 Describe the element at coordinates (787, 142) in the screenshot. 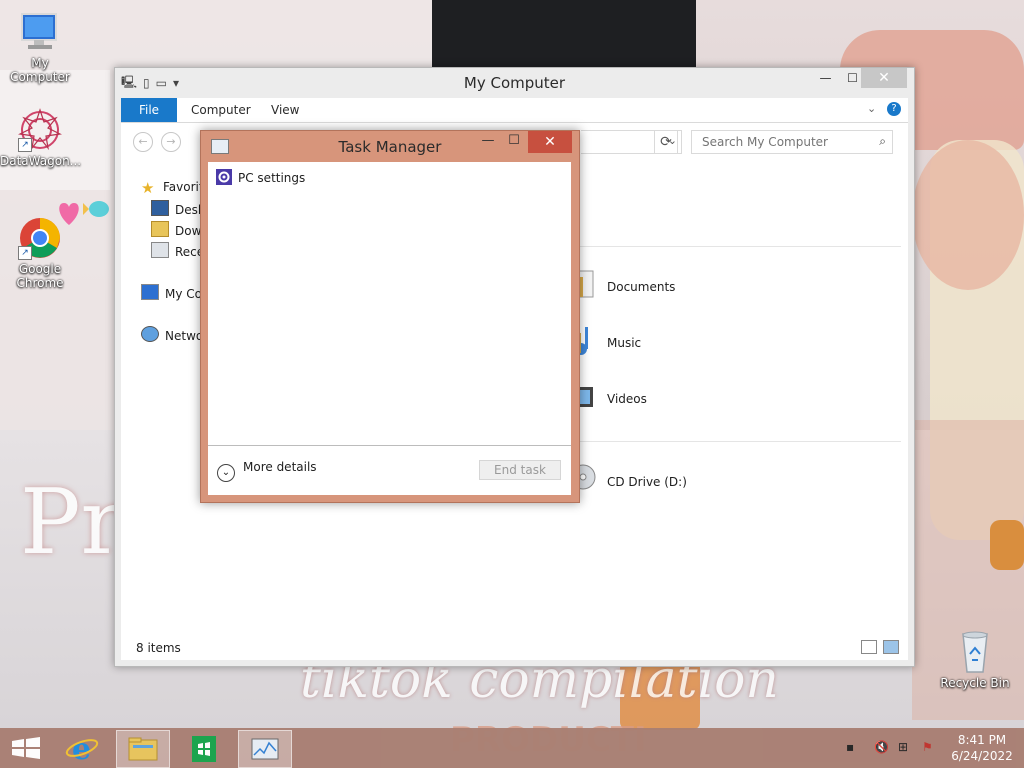

I see `search-input` at that location.